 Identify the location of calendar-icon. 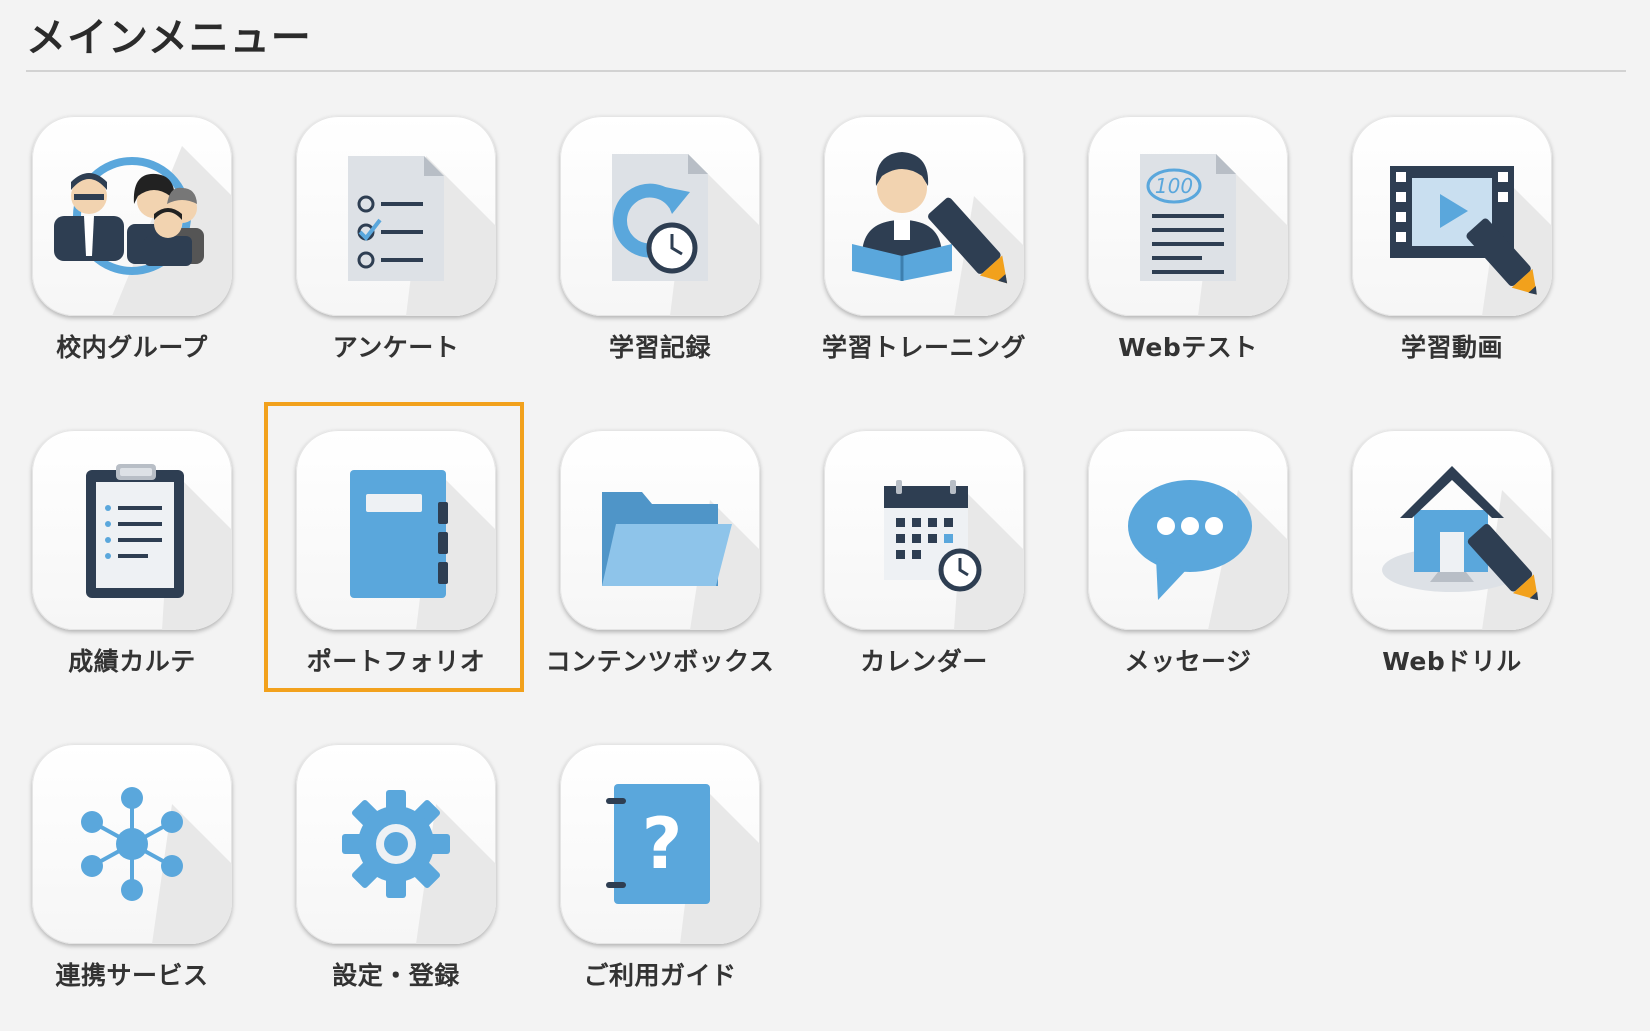
(924, 530).